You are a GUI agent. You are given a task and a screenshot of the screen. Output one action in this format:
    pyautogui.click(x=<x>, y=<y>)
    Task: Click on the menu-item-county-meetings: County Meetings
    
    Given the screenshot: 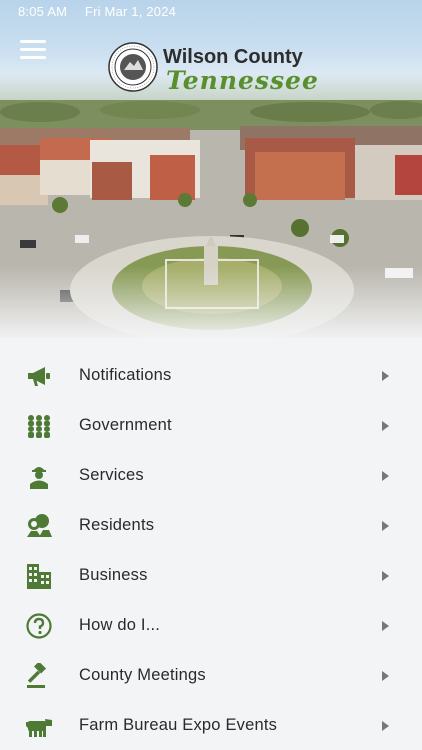 What is the action you would take?
    pyautogui.click(x=211, y=675)
    